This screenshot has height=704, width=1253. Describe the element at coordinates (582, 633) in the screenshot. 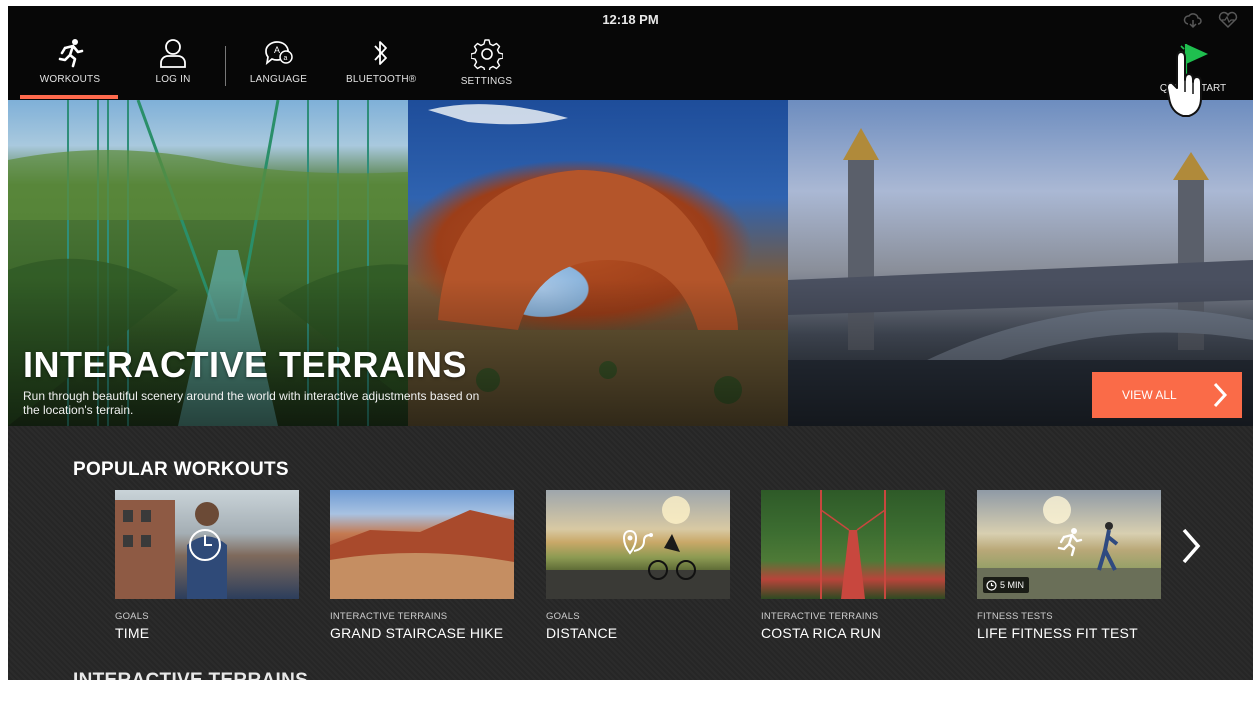

I see `workout-title: DISTANCE` at that location.